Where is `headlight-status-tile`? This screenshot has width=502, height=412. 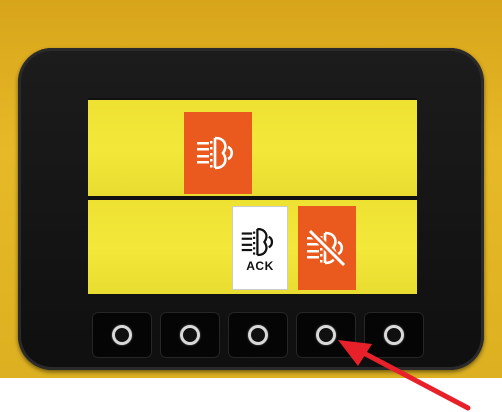 headlight-status-tile is located at coordinates (218, 153).